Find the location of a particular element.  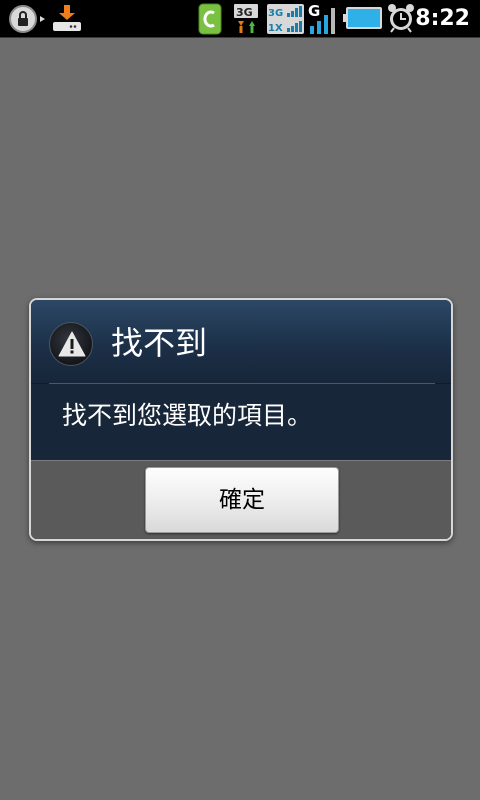

ok-button: 確定 is located at coordinates (242, 500).